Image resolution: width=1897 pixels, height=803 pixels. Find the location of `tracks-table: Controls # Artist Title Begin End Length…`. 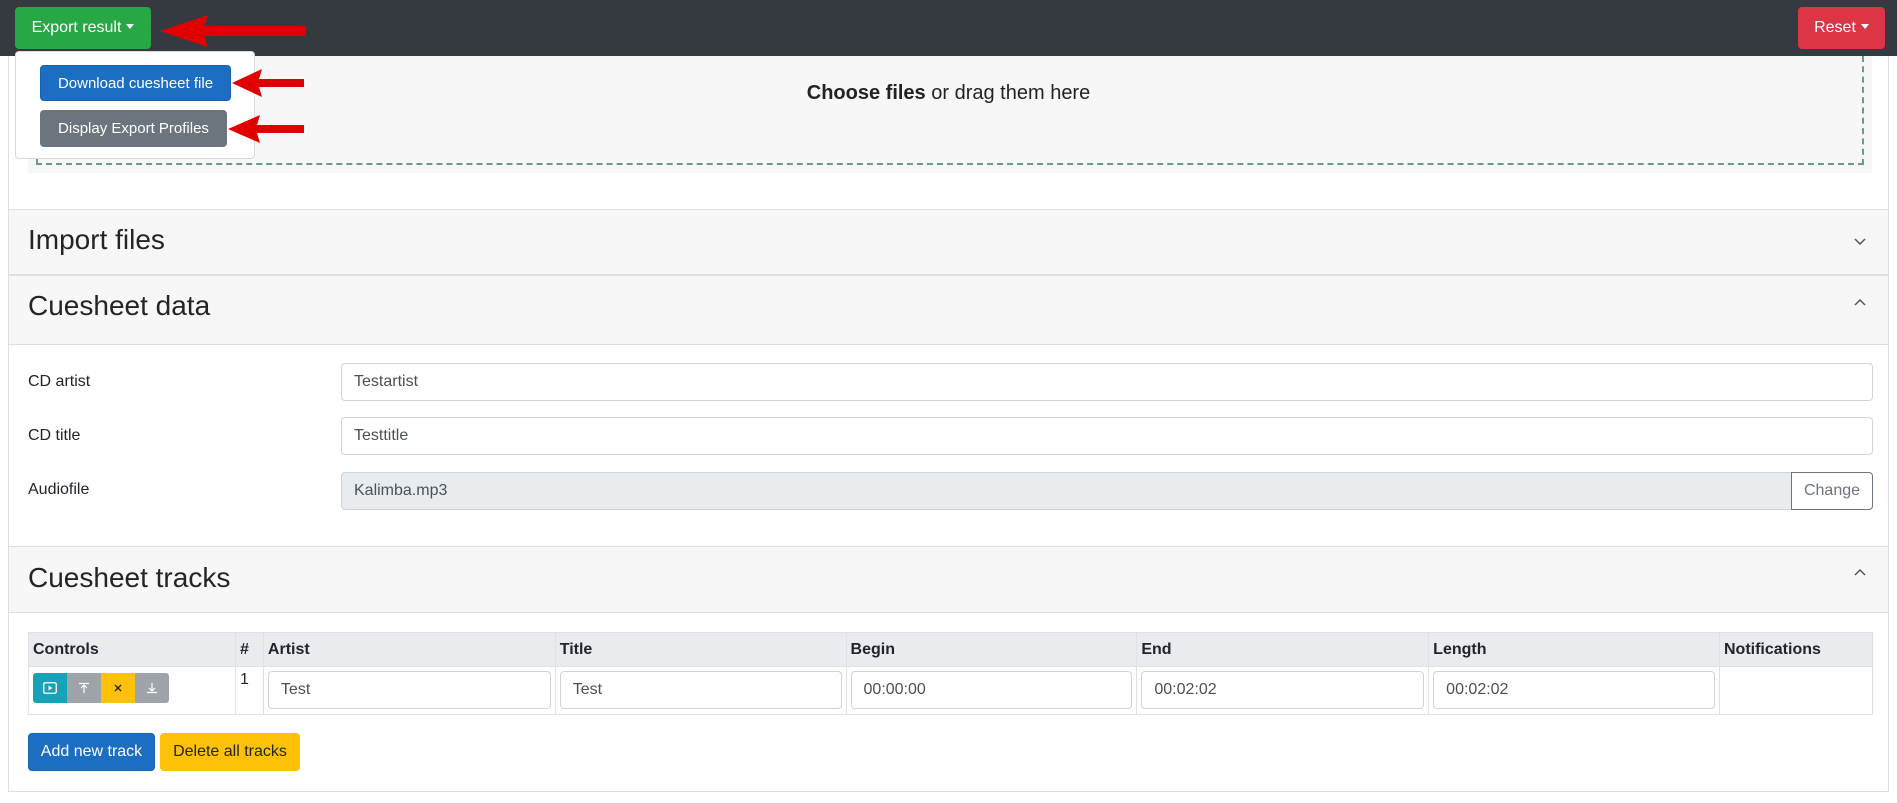

tracks-table: Controls # Artist Title Begin End Length… is located at coordinates (950, 673).